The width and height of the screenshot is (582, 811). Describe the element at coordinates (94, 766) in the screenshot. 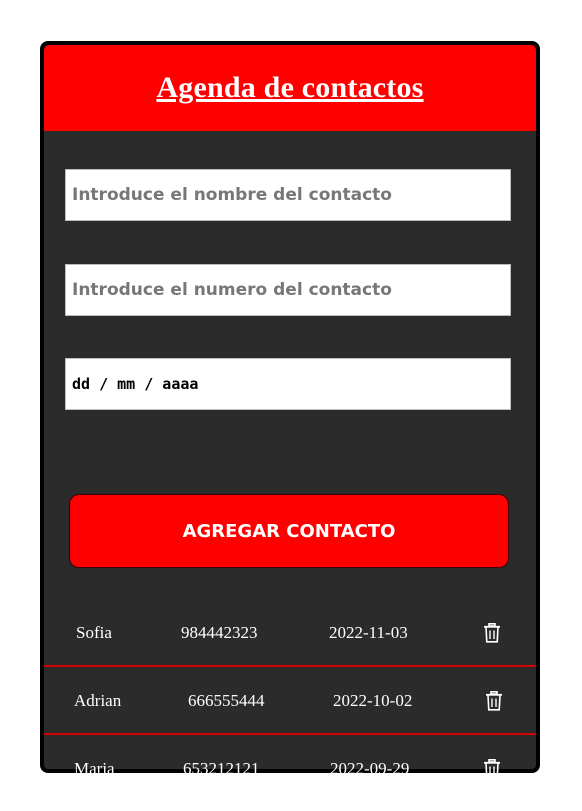

I see `contact-name: Maria` at that location.